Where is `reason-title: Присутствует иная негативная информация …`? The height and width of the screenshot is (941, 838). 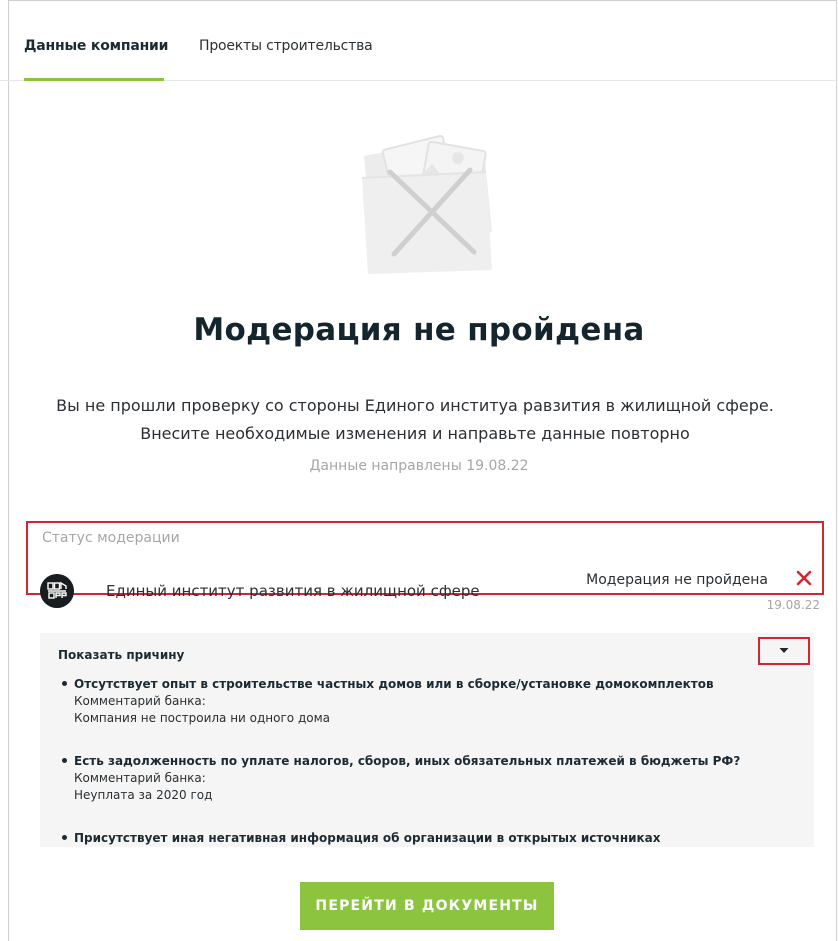
reason-title: Присутствует иная негативная информация … is located at coordinates (367, 838).